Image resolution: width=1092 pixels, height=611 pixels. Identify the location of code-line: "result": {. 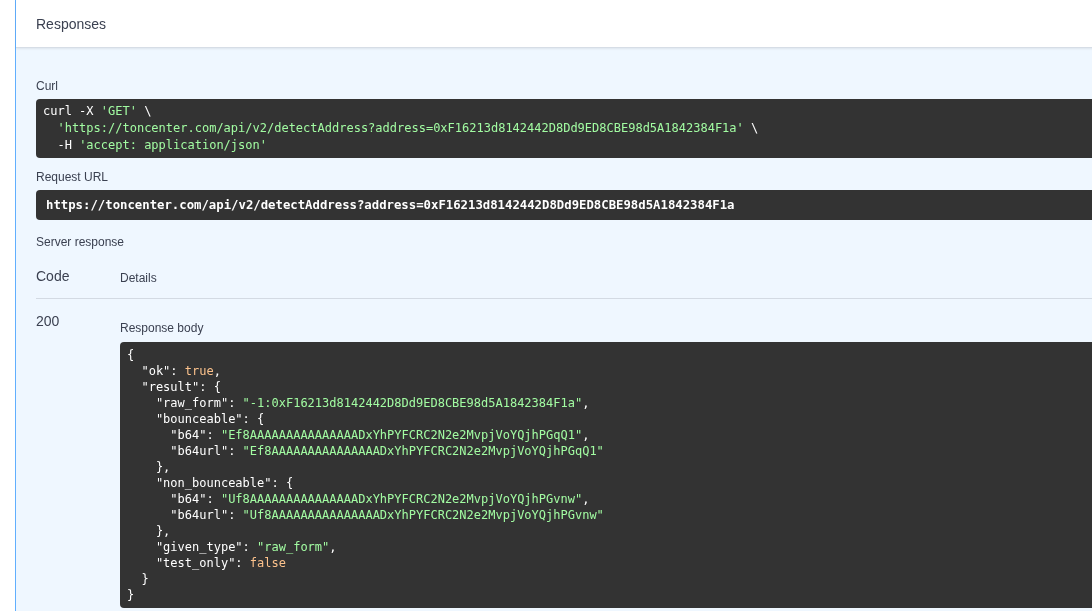
(181, 387).